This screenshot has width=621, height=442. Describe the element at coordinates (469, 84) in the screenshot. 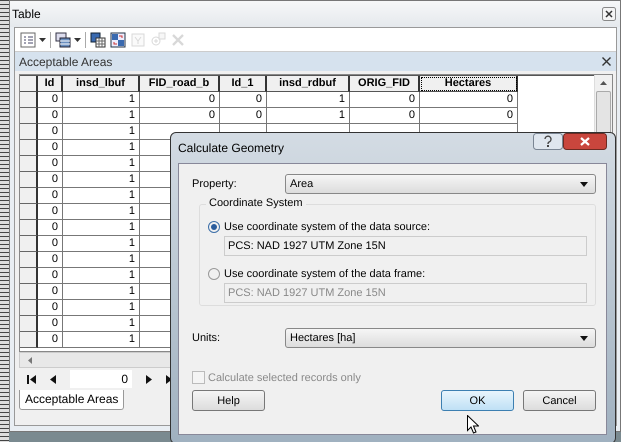

I see `column-header: Hectares` at that location.